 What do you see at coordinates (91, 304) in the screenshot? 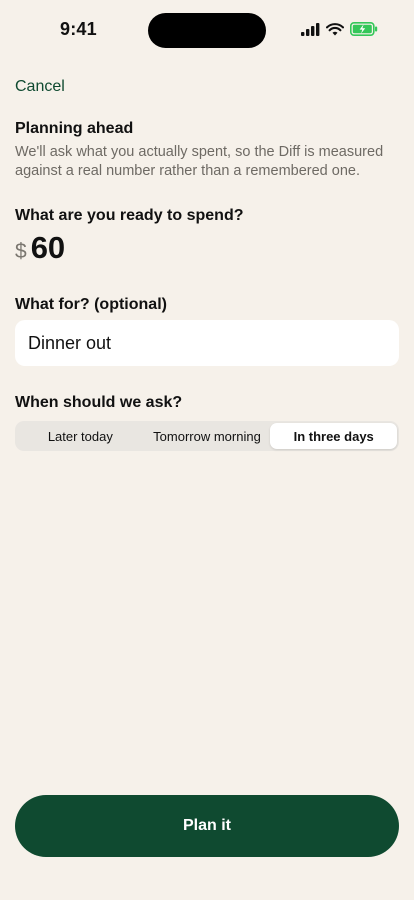
I see `purpose-label: What for? (optional)` at bounding box center [91, 304].